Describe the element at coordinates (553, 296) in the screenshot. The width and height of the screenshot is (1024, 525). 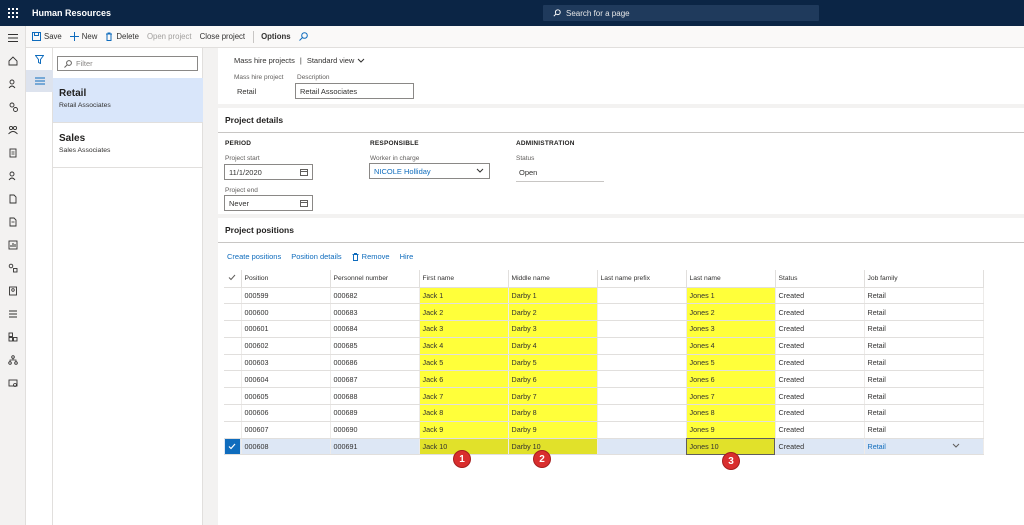
I see `cell-middle-name: Darby 1` at that location.